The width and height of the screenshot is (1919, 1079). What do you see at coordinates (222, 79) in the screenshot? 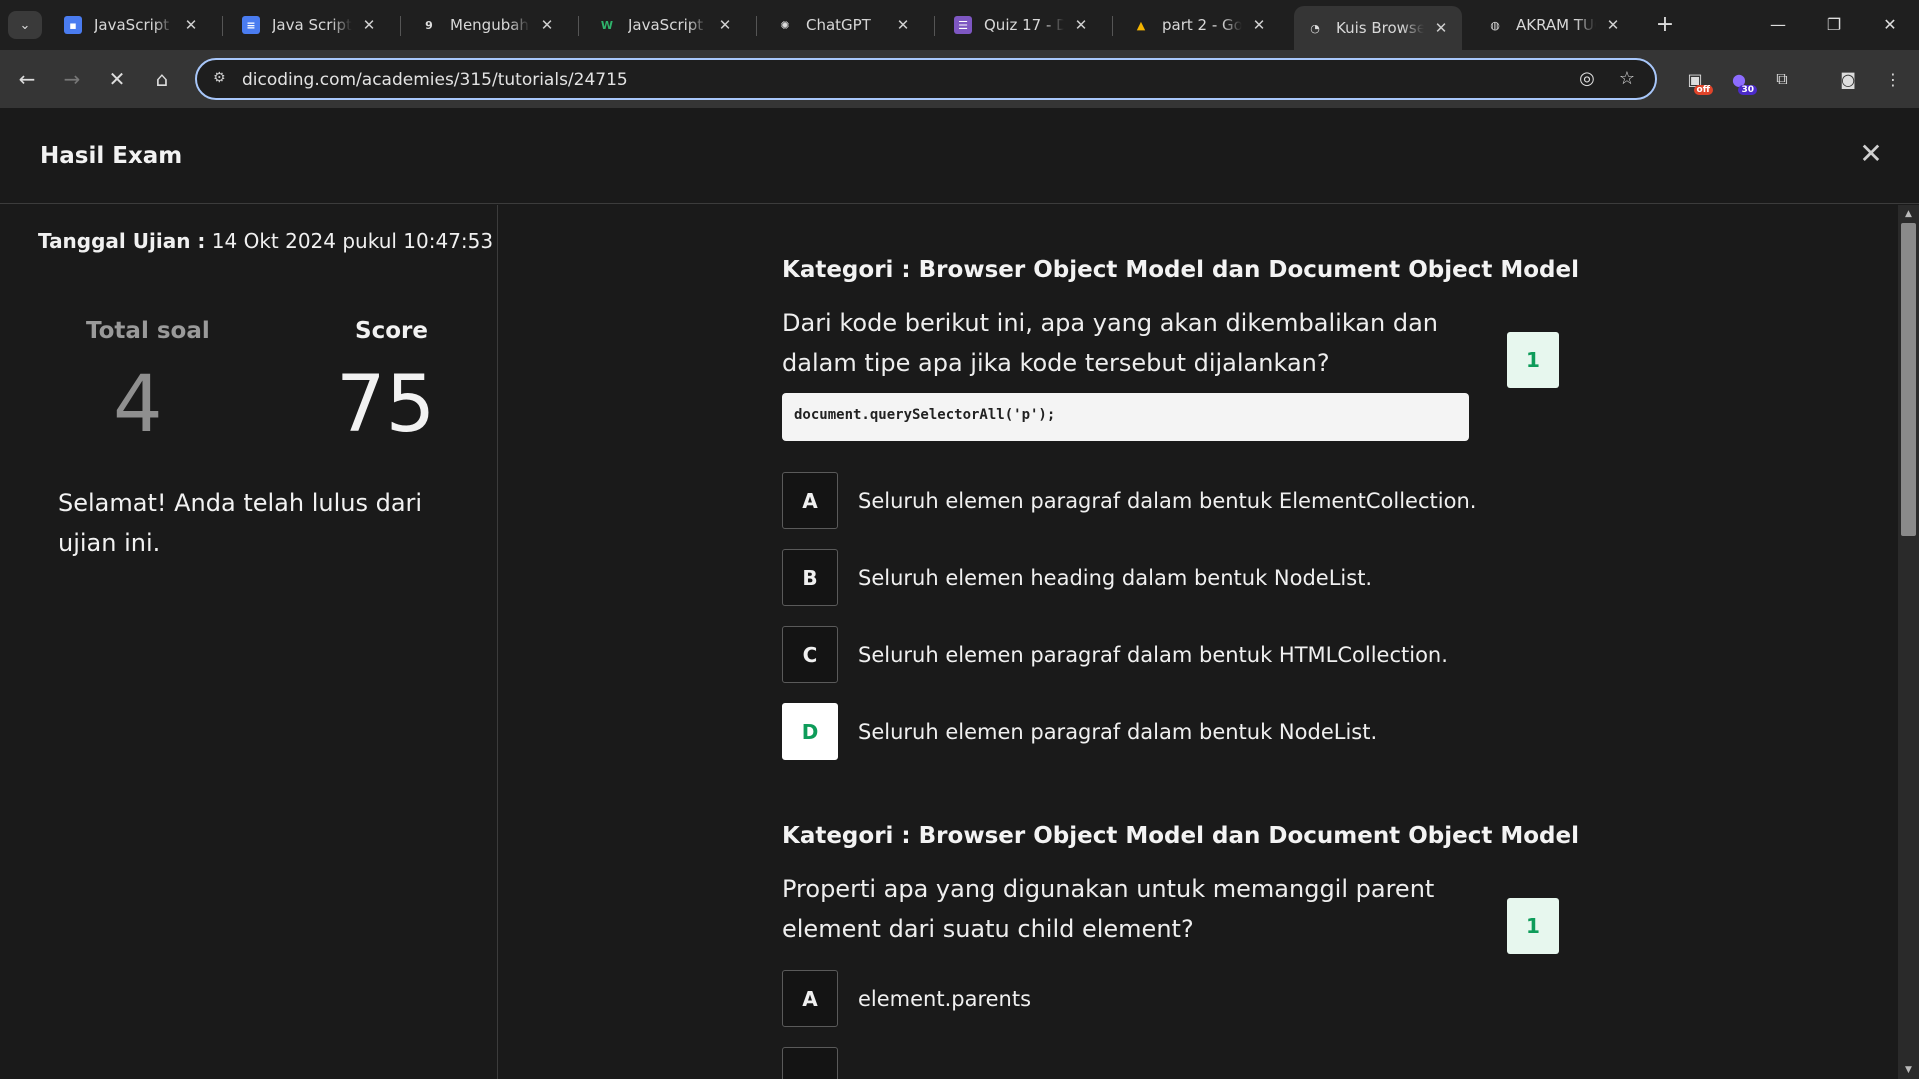
I see `site-info-icon: ⚙` at bounding box center [222, 79].